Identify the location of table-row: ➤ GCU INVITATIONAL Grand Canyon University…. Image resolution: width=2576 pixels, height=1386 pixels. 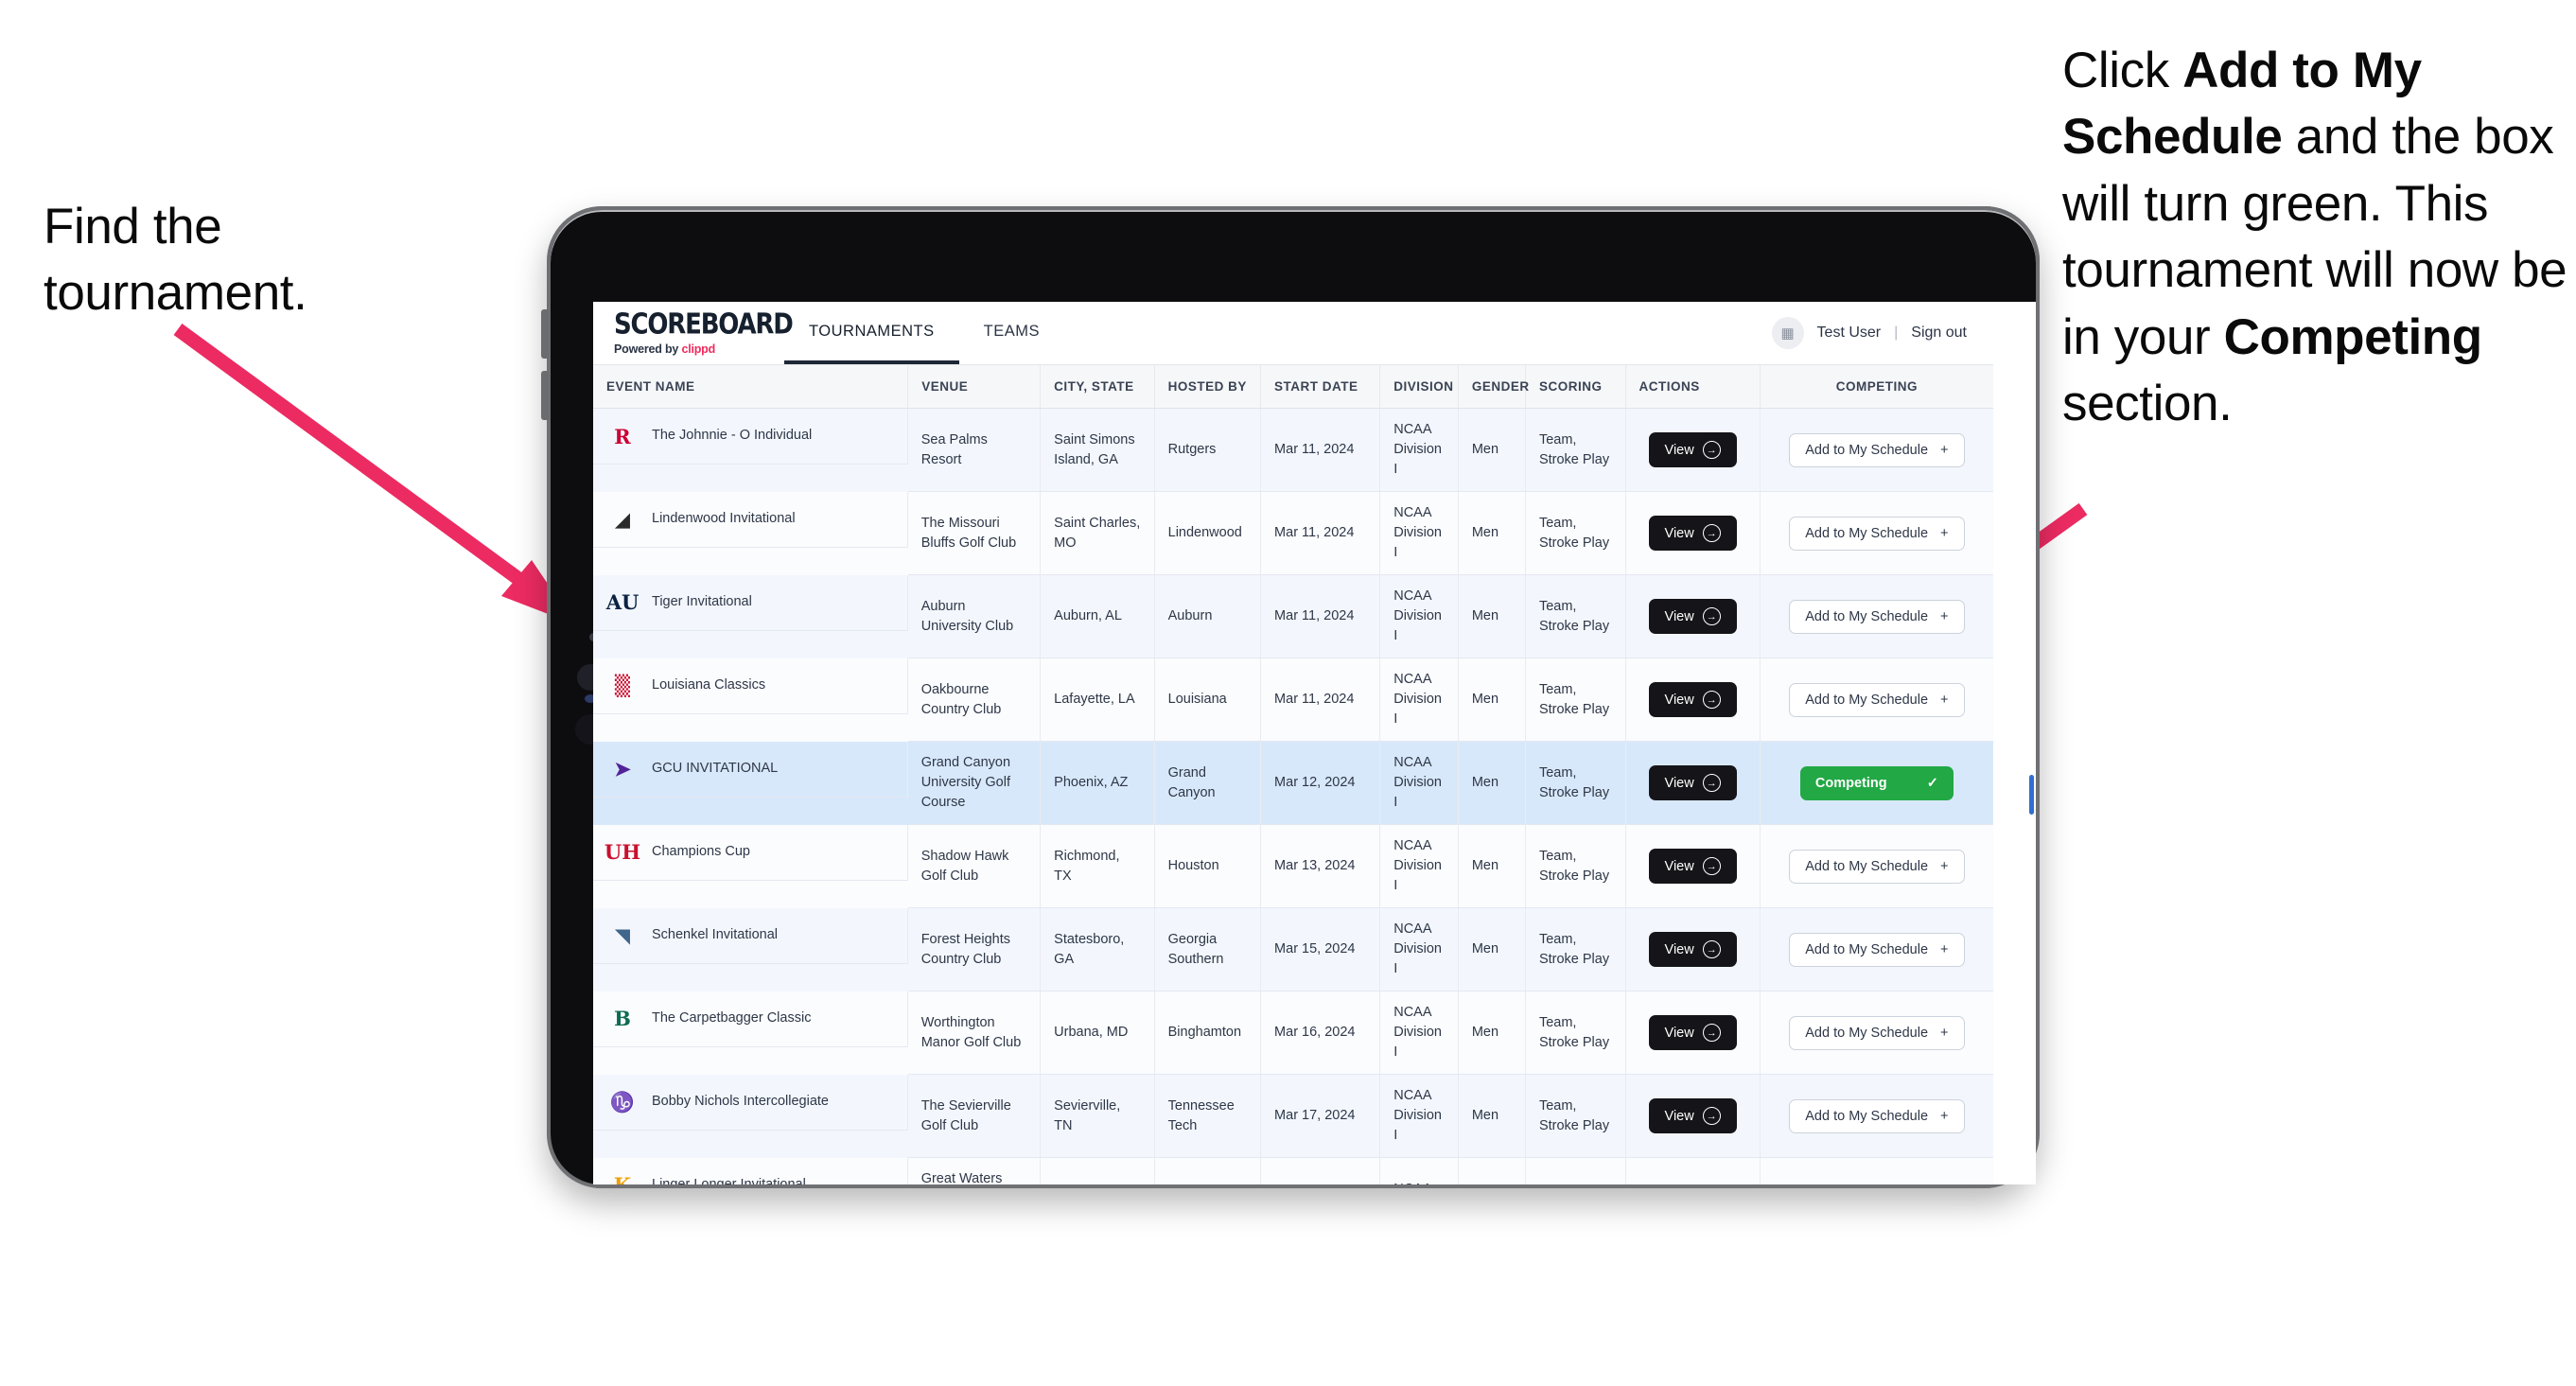
(1293, 783).